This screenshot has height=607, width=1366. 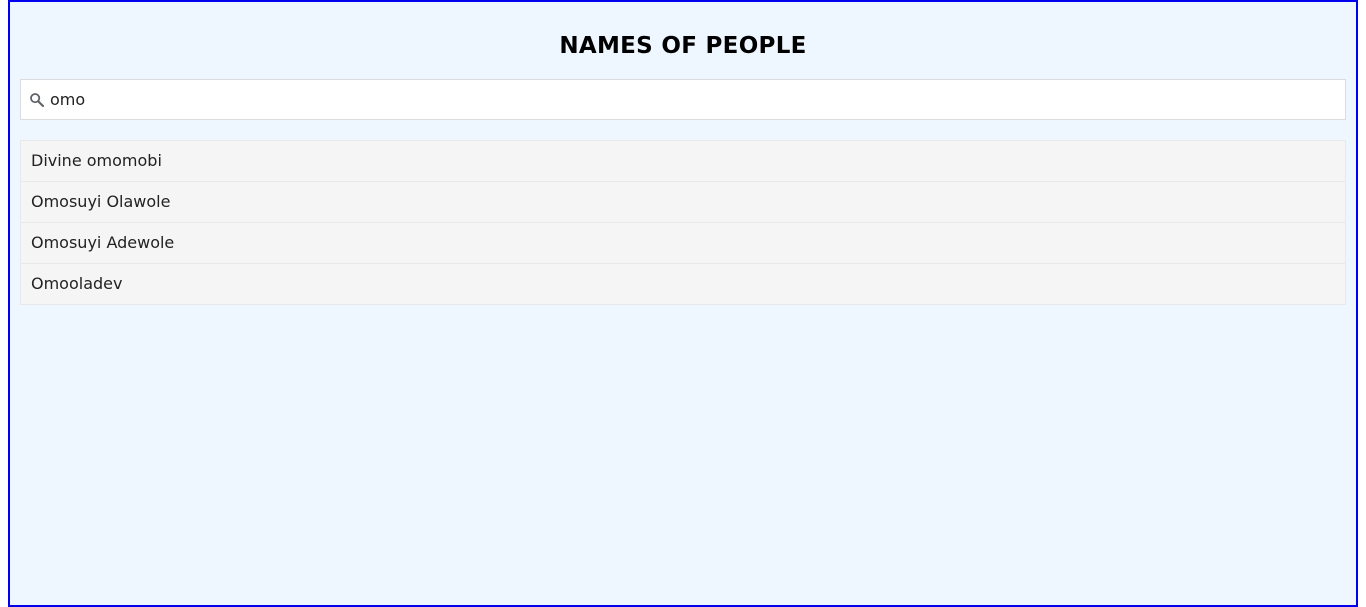 I want to click on search-icon, so click(x=37, y=100).